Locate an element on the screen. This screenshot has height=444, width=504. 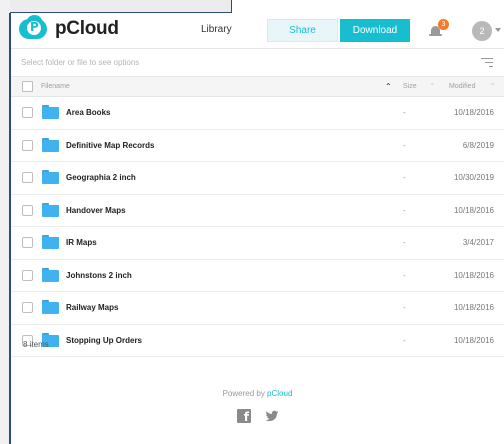
header-bar: P pCloud Library Share Download 3 2 is located at coordinates (257, 31).